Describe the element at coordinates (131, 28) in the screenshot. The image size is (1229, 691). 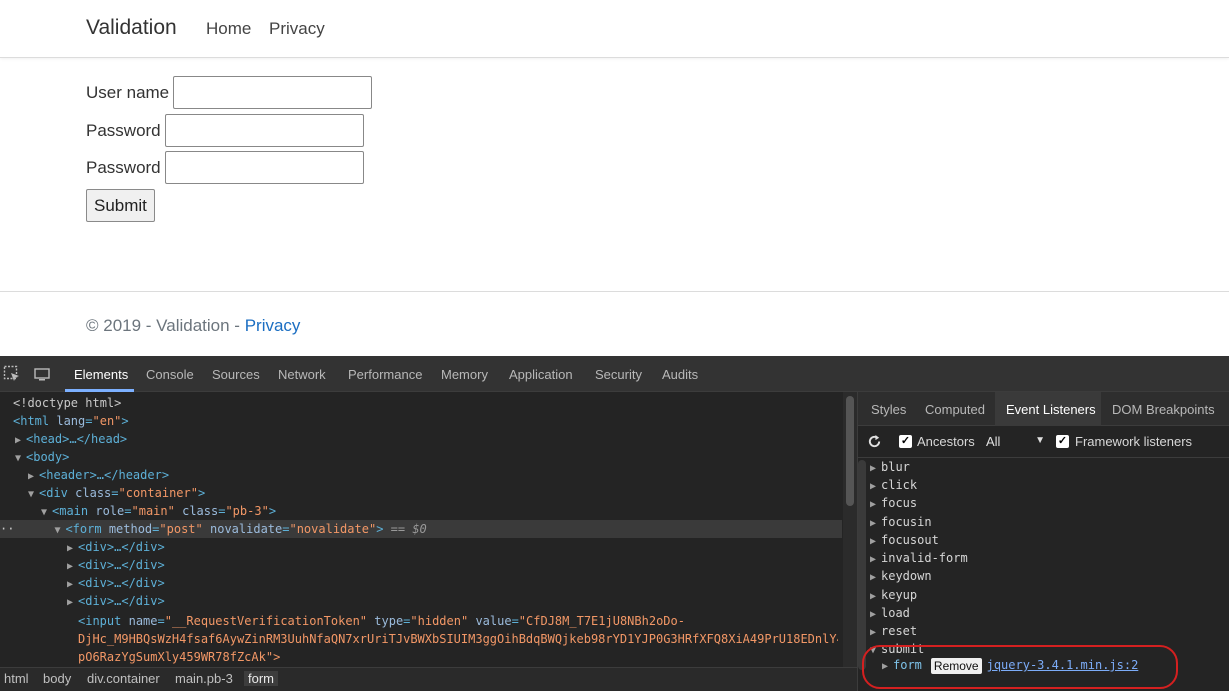
I see `brand-link: Validation` at that location.